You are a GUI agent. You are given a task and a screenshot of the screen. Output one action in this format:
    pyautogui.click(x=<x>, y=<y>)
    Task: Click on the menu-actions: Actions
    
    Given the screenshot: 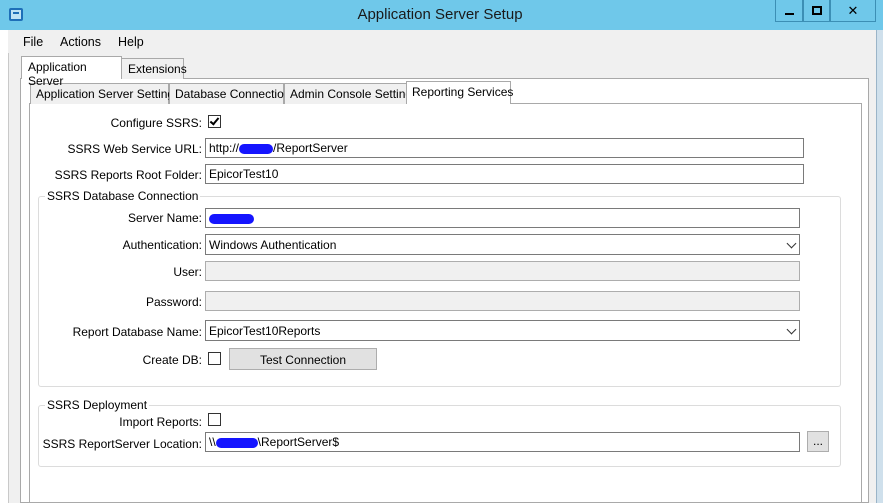 What is the action you would take?
    pyautogui.click(x=80, y=42)
    